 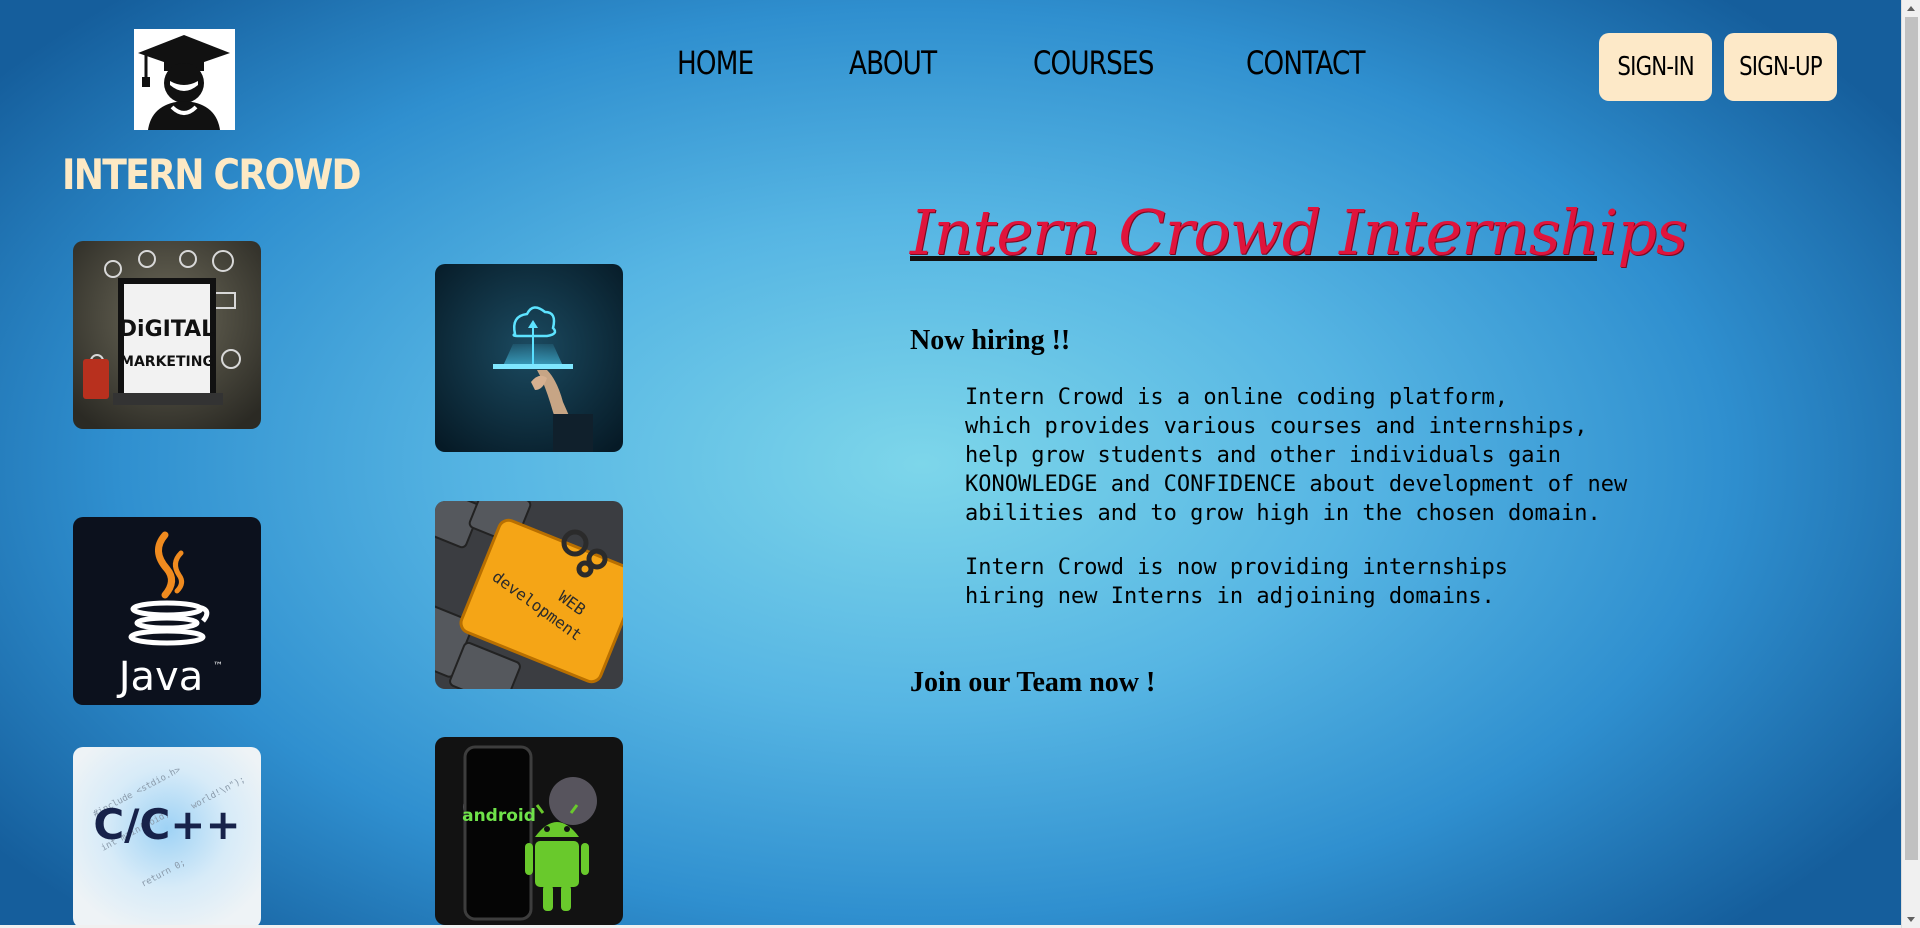 What do you see at coordinates (893, 63) in the screenshot?
I see `nav-about: ABOUT` at bounding box center [893, 63].